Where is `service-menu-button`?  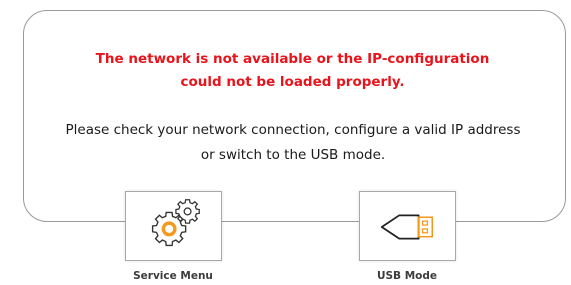 service-menu-button is located at coordinates (173, 226).